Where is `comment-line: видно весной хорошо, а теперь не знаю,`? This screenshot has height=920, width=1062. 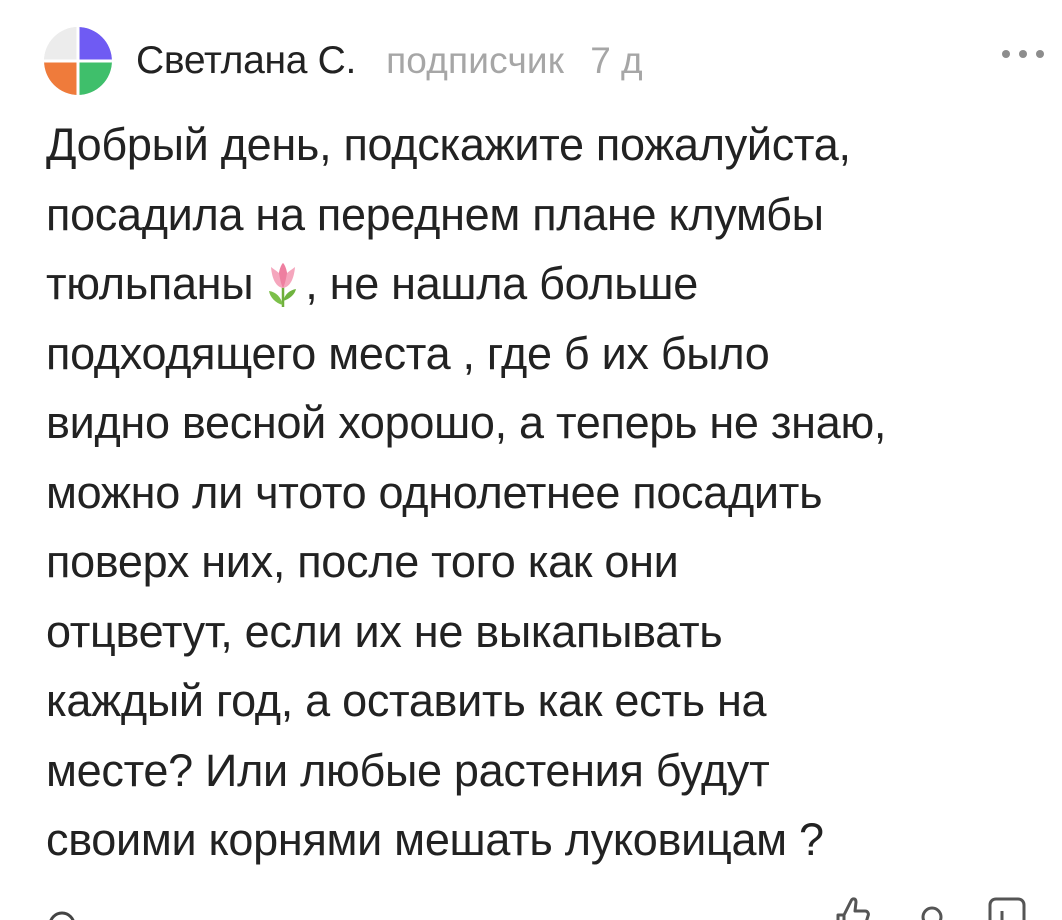 comment-line: видно весной хорошо, а теперь не знаю, is located at coordinates (466, 422).